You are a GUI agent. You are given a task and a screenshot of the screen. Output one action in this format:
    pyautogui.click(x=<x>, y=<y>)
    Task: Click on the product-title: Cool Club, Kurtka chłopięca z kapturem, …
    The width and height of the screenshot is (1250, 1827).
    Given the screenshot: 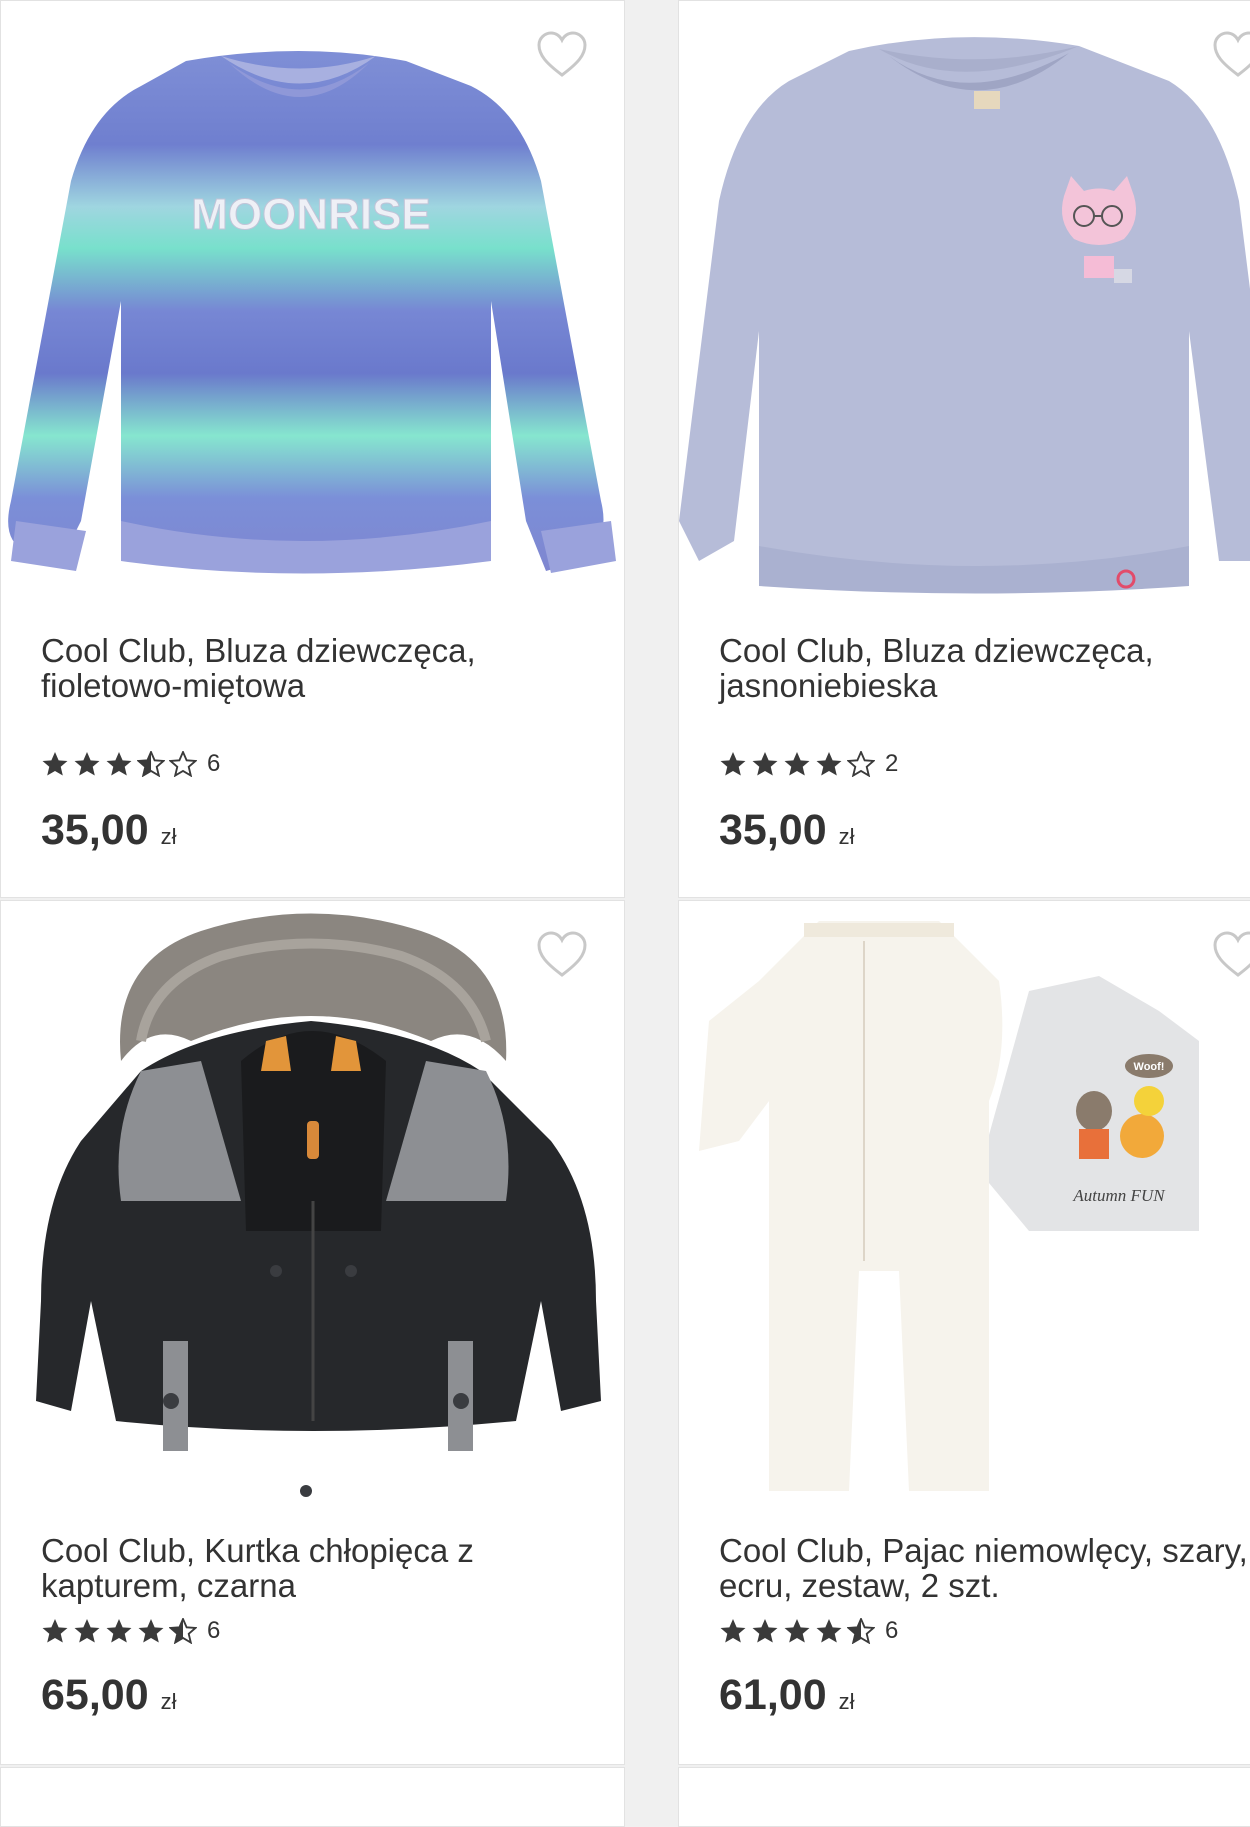 What is the action you would take?
    pyautogui.click(x=257, y=1568)
    